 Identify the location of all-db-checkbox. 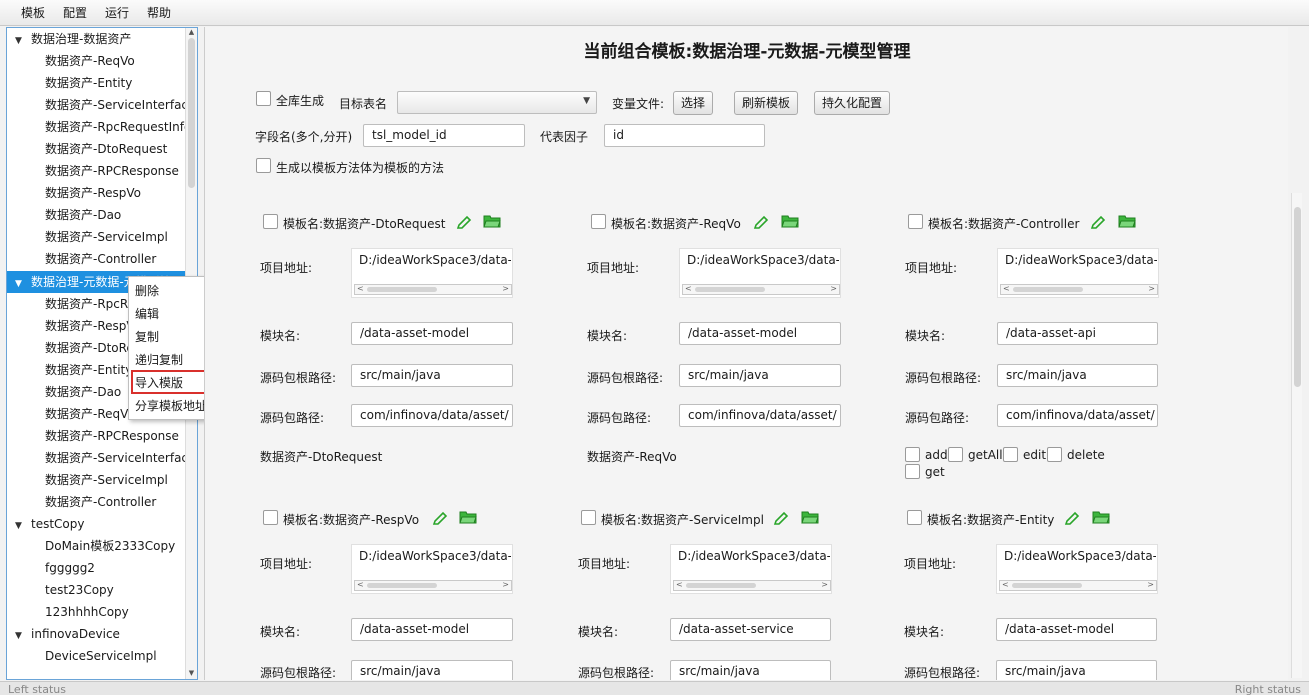
(263, 98).